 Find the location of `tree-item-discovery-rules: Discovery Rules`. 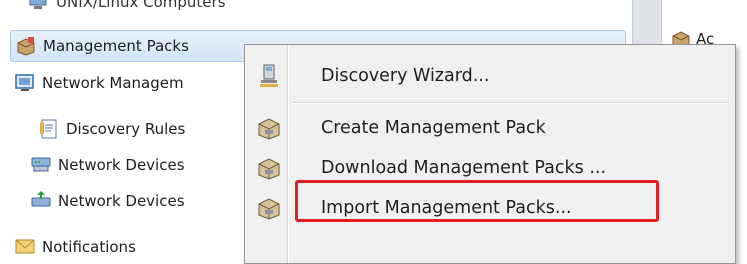

tree-item-discovery-rules: Discovery Rules is located at coordinates (111, 129).